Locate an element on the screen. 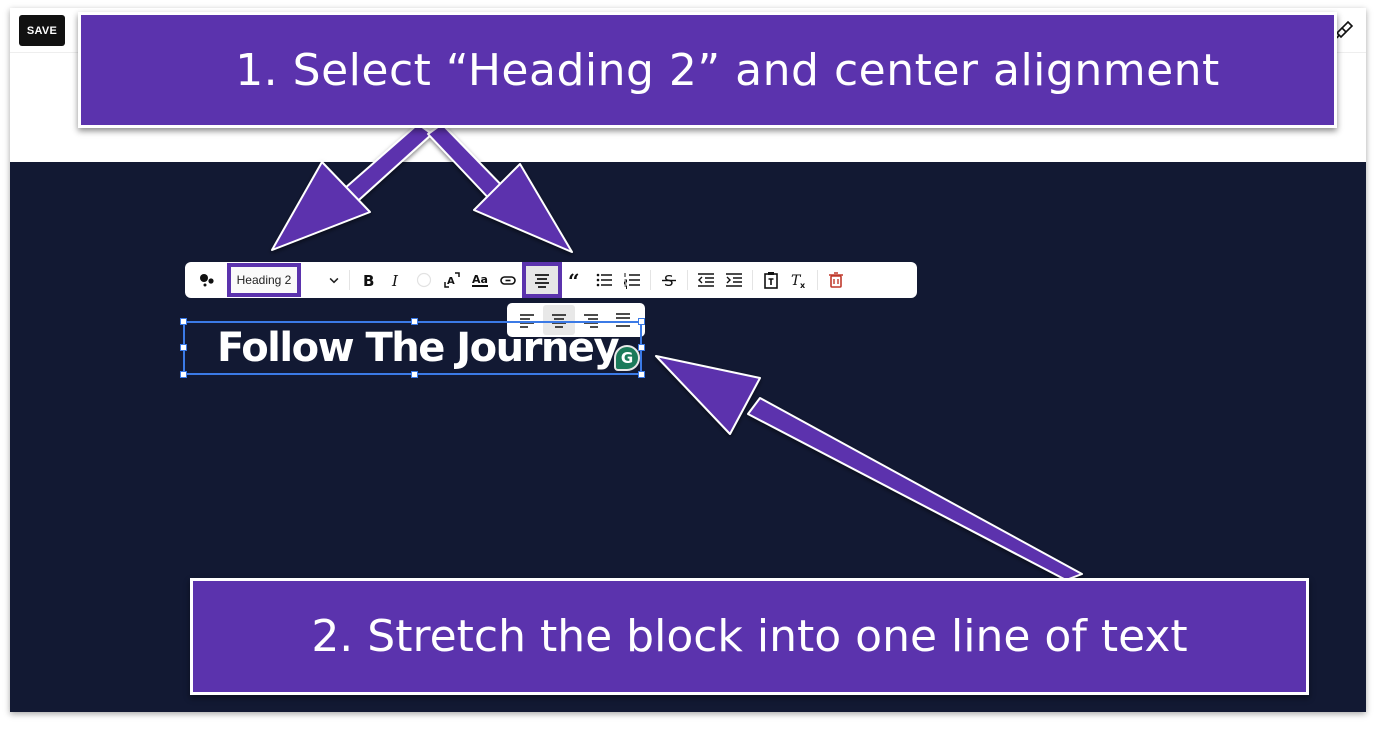  outdent-icon is located at coordinates (706, 280).